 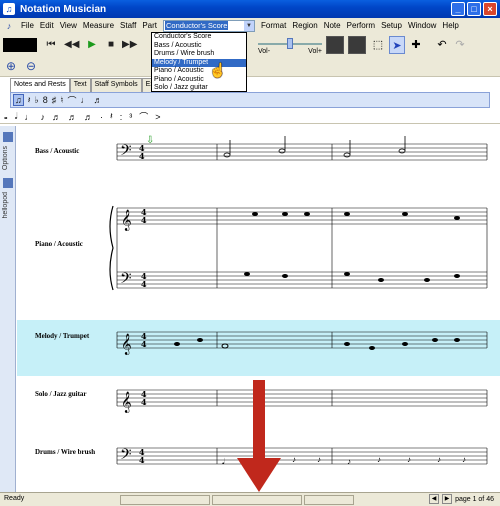 I want to click on accent-icon: ♭, so click(x=37, y=100).